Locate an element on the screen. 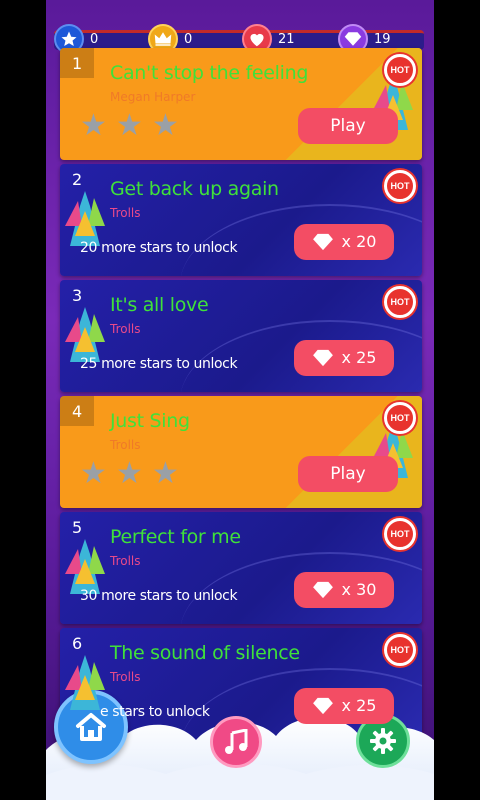  unlock-requirement: 30 more stars to unlock is located at coordinates (159, 596).